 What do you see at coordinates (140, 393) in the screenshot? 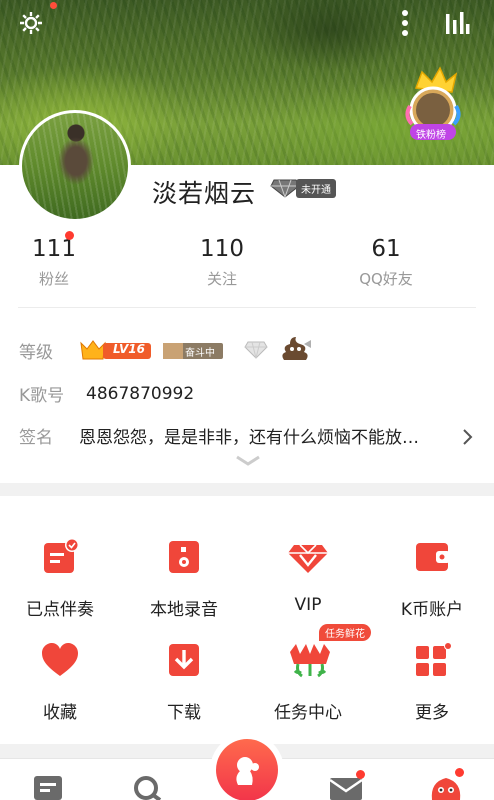
I see `kid-value: 4867870992` at bounding box center [140, 393].